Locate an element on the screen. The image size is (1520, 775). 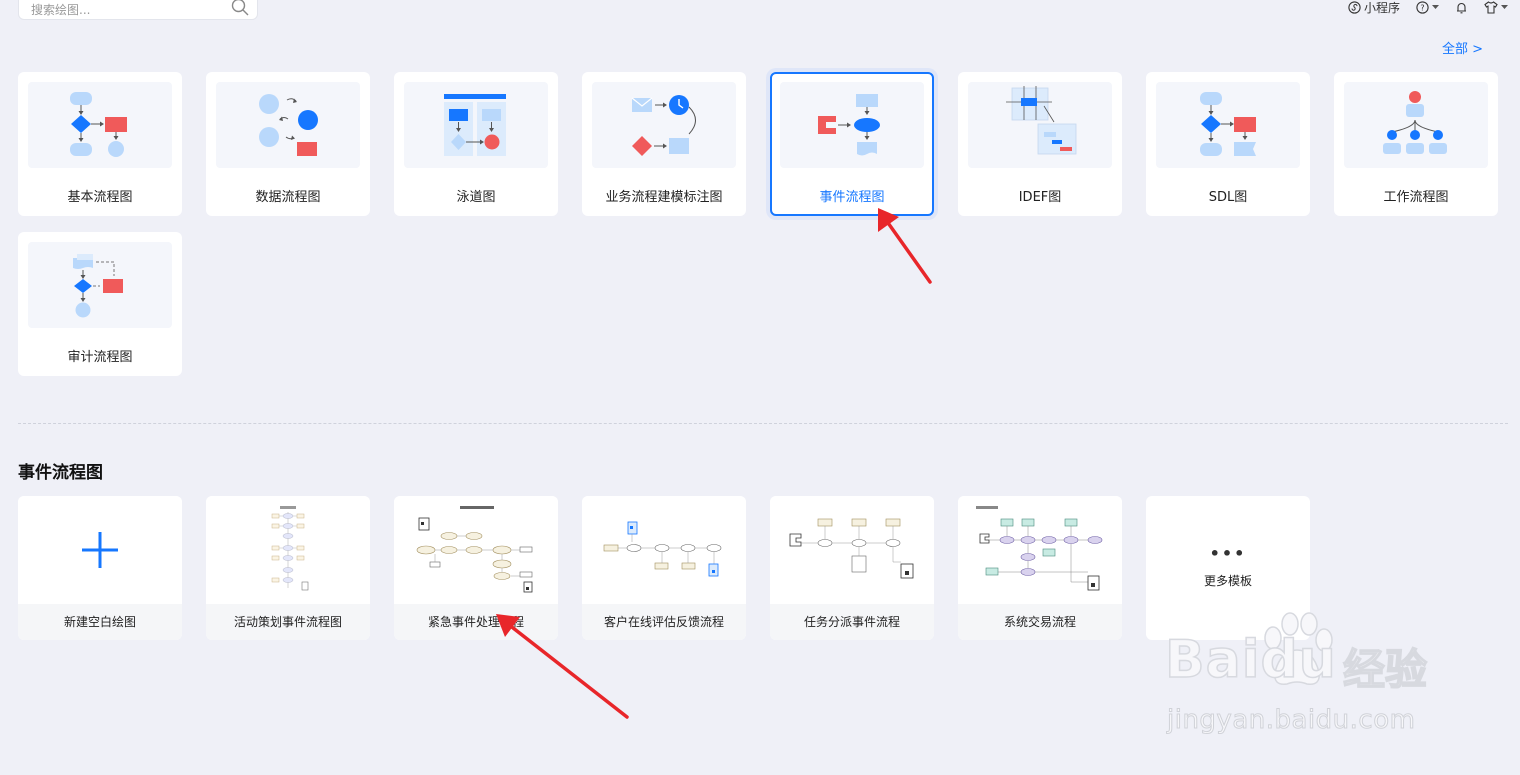
audit-flowchart-thumbnail is located at coordinates (100, 285).